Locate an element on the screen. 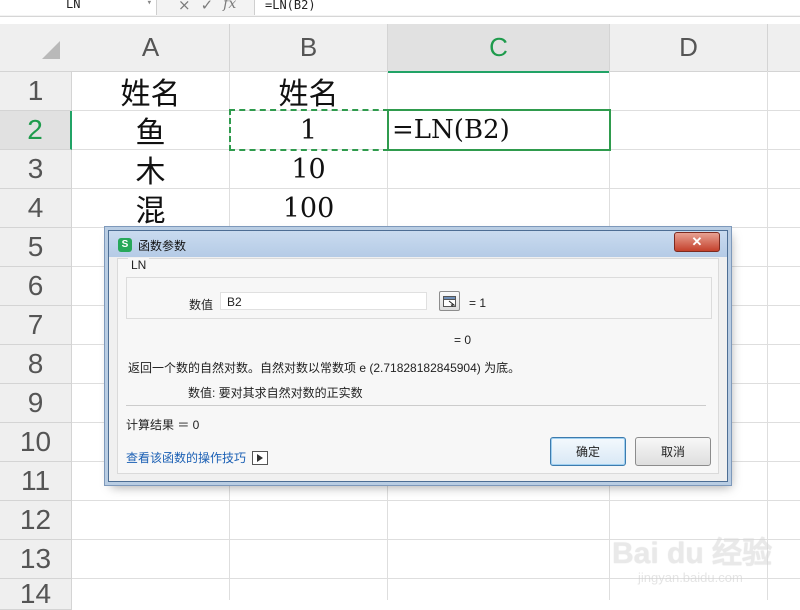 The image size is (800, 610). argument-input is located at coordinates (323, 301).